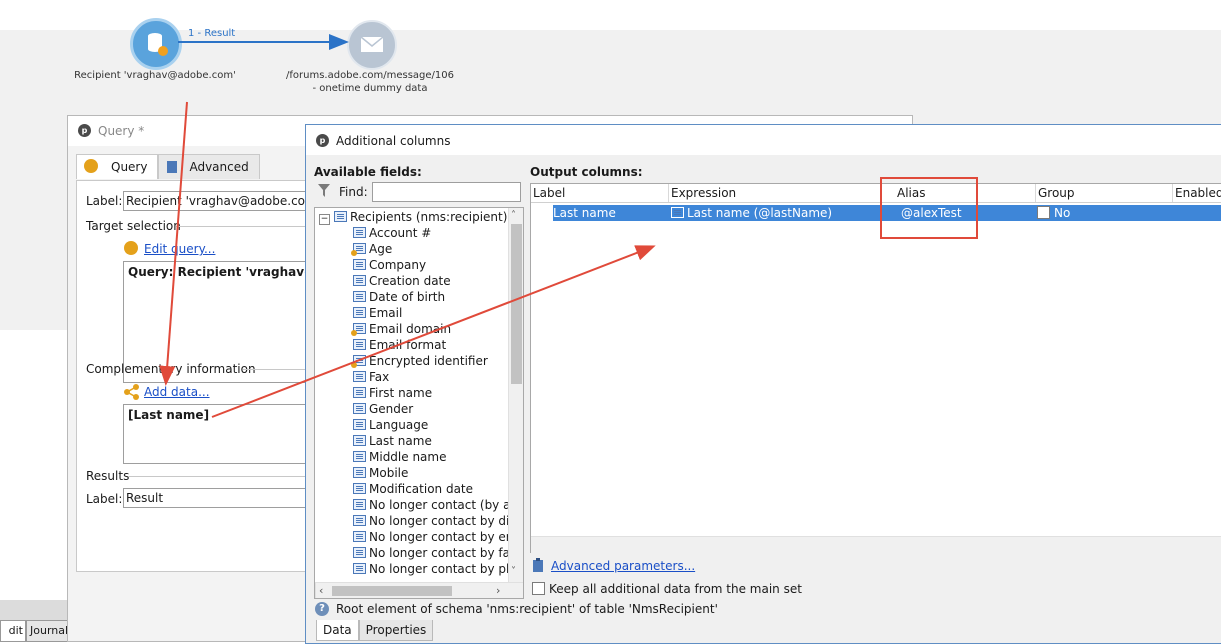 This screenshot has height=644, width=1221. Describe the element at coordinates (515, 395) in the screenshot. I see `tree-vertical-scrollbar: ˄ ˅` at that location.